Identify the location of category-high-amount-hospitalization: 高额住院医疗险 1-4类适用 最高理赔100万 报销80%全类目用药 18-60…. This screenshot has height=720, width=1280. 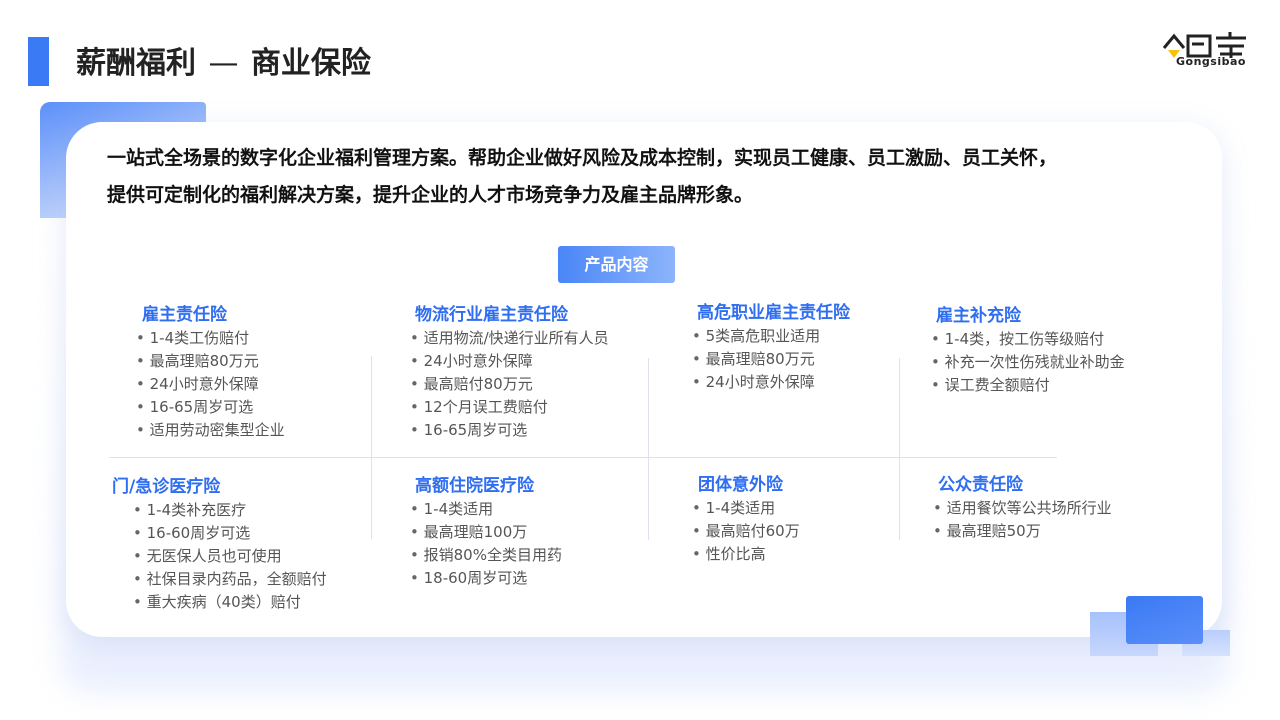
(486, 532).